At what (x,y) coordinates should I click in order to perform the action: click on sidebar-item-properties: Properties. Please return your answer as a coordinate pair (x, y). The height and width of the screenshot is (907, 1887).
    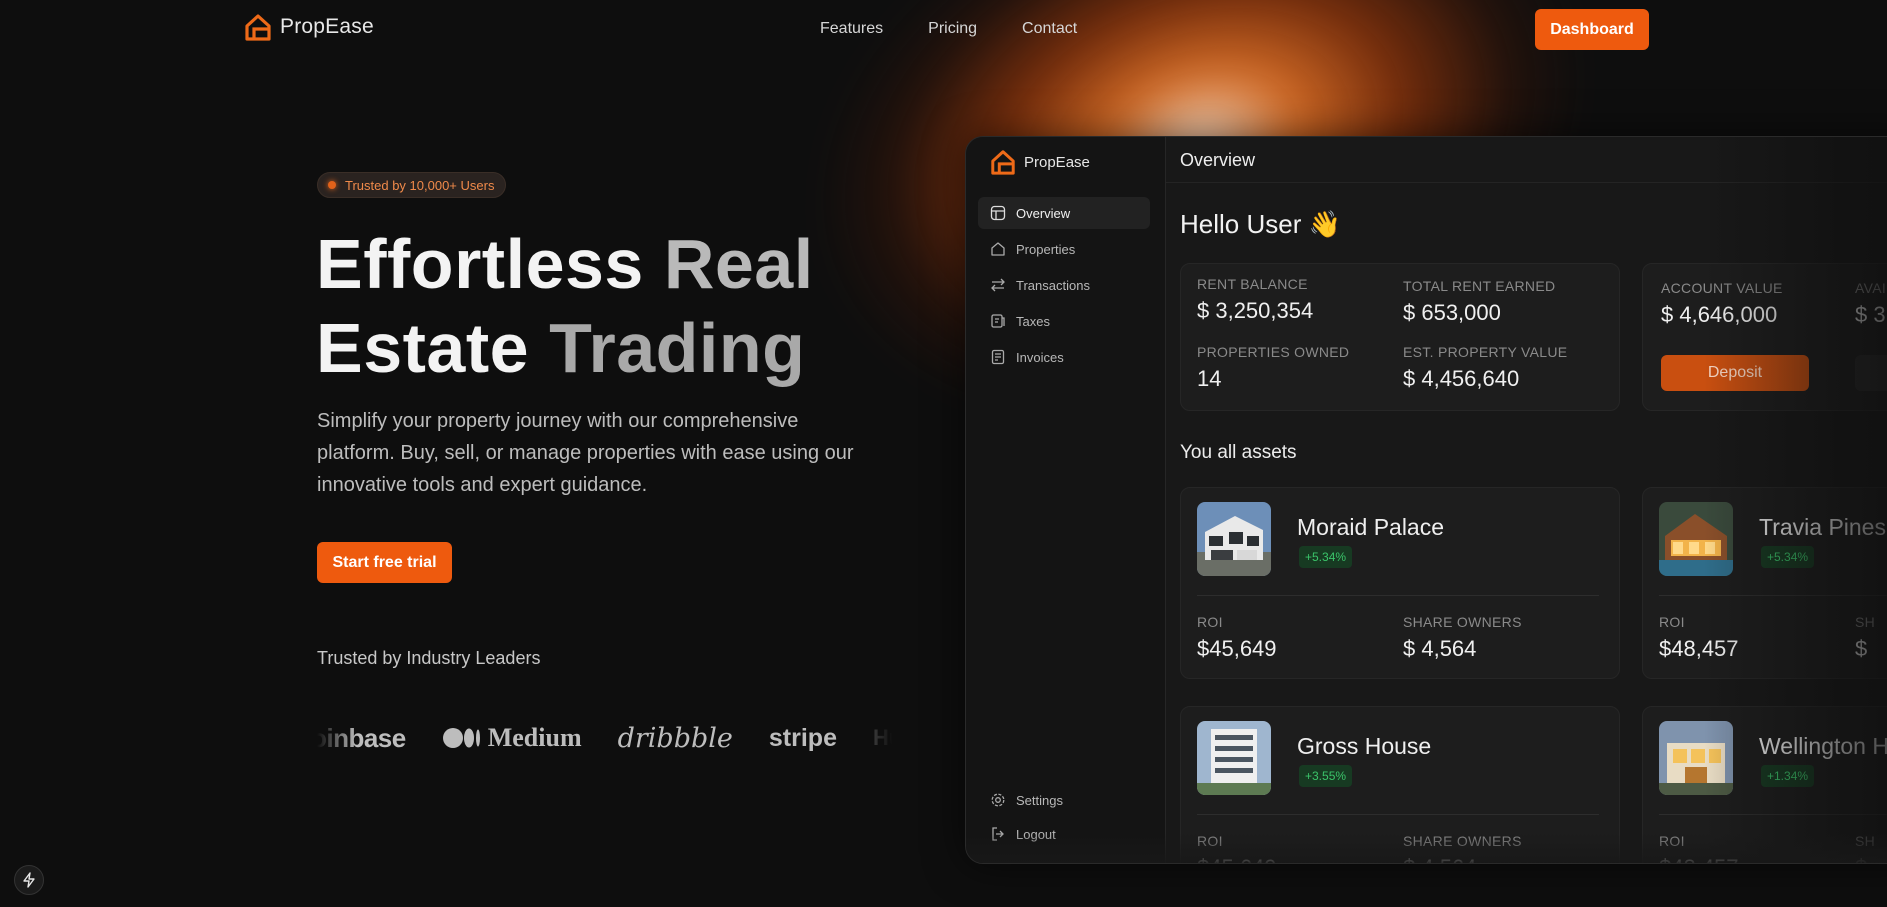
    Looking at the image, I should click on (1064, 249).